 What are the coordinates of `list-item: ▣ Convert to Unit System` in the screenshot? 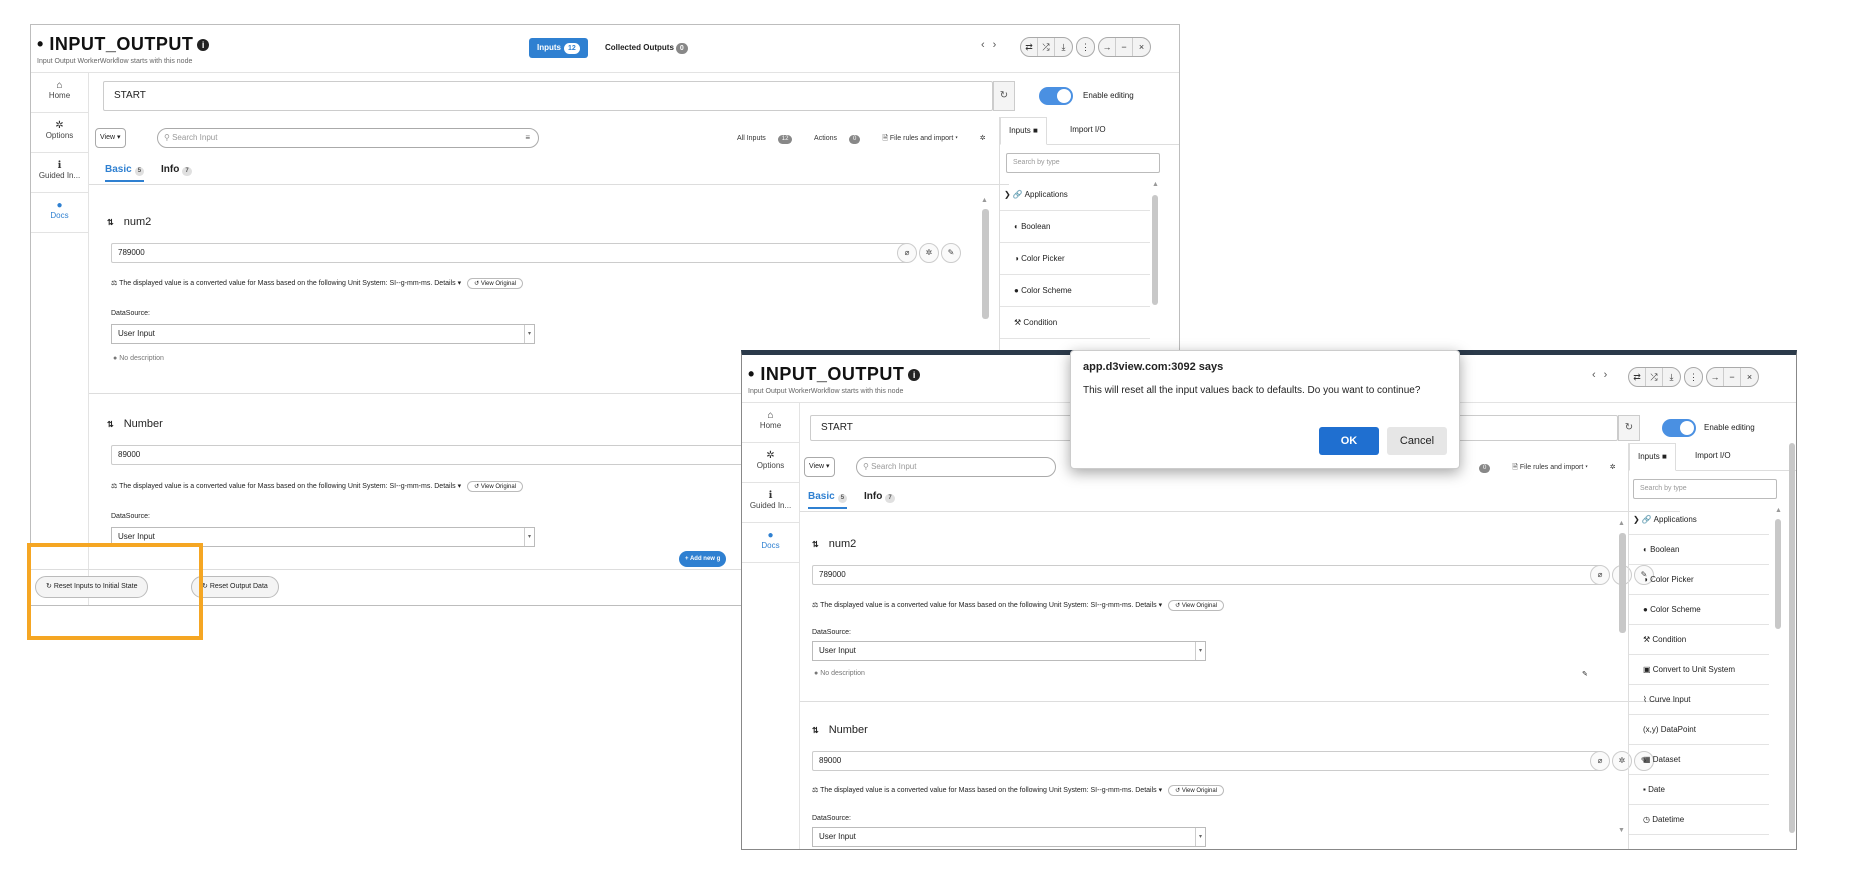 It's located at (1699, 670).